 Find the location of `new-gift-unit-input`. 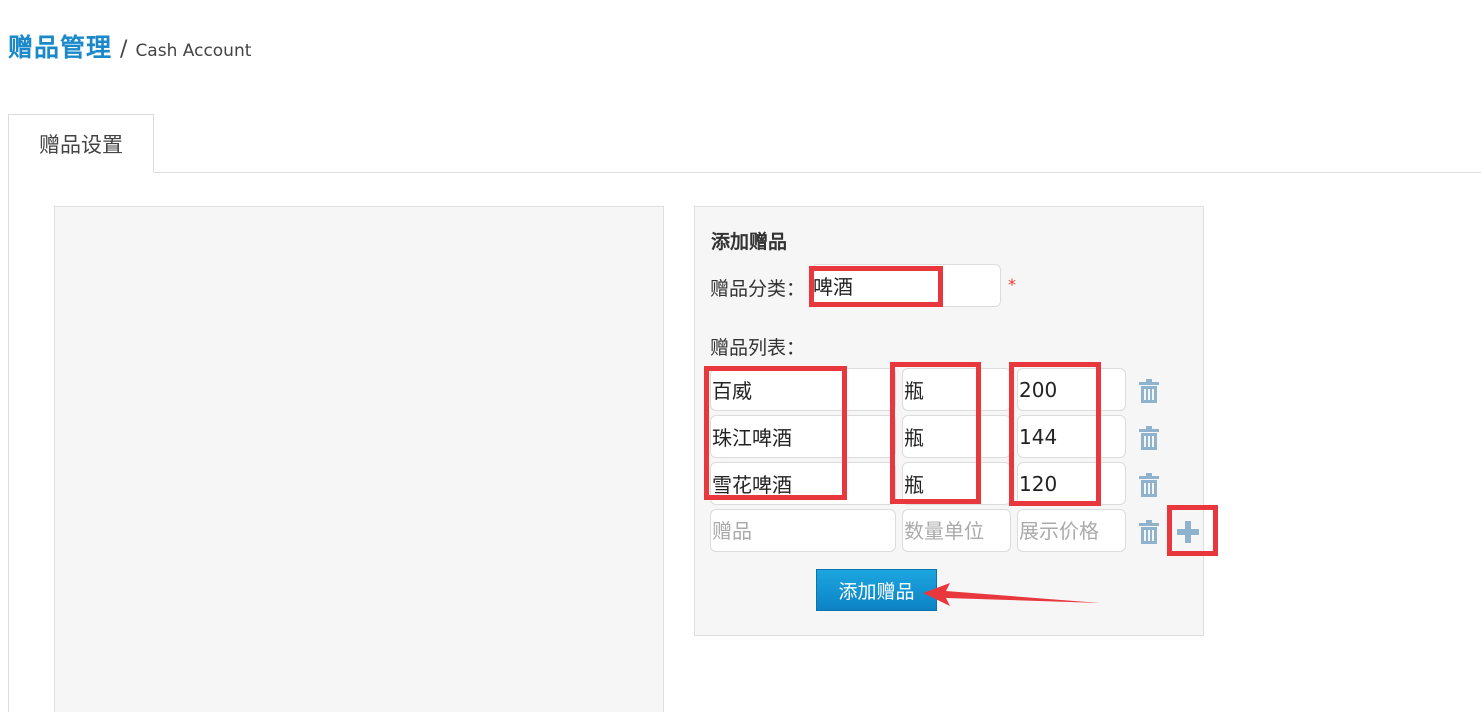

new-gift-unit-input is located at coordinates (956, 530).